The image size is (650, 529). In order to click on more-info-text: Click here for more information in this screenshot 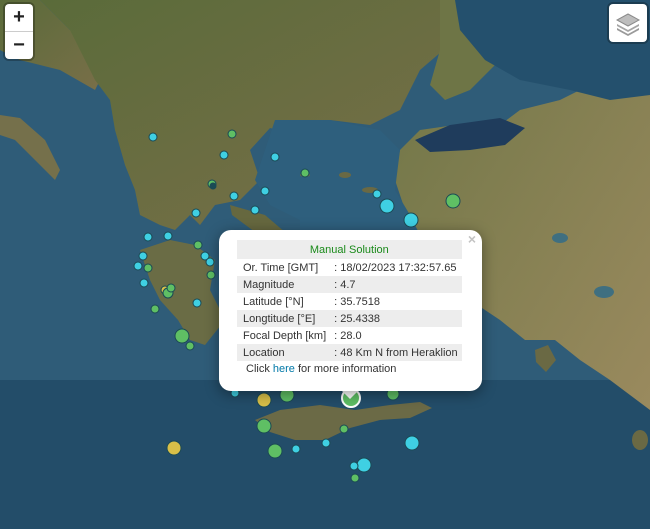, I will do `click(321, 369)`.